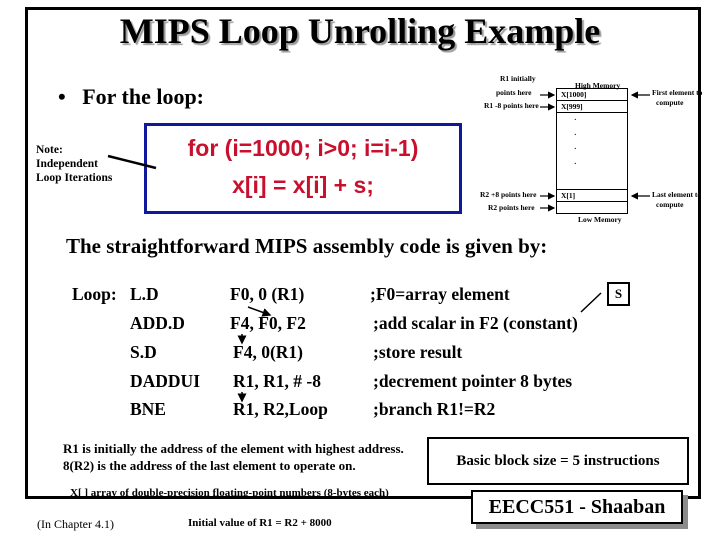 The image size is (720, 540). What do you see at coordinates (574, 94) in the screenshot?
I see `memory-cell-label: X[1000]` at bounding box center [574, 94].